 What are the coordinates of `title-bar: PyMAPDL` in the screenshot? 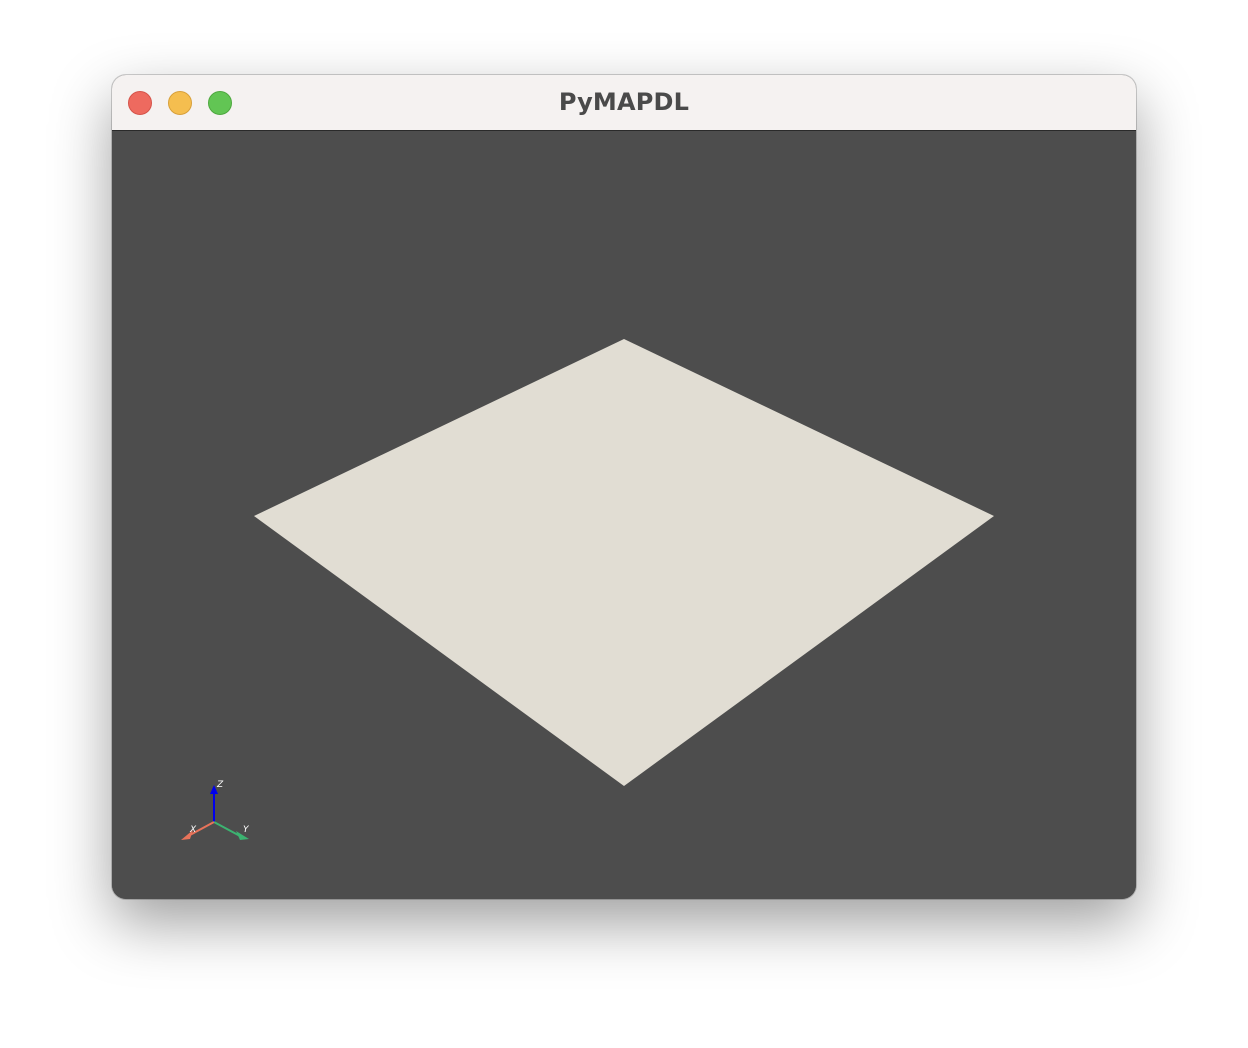 It's located at (624, 103).